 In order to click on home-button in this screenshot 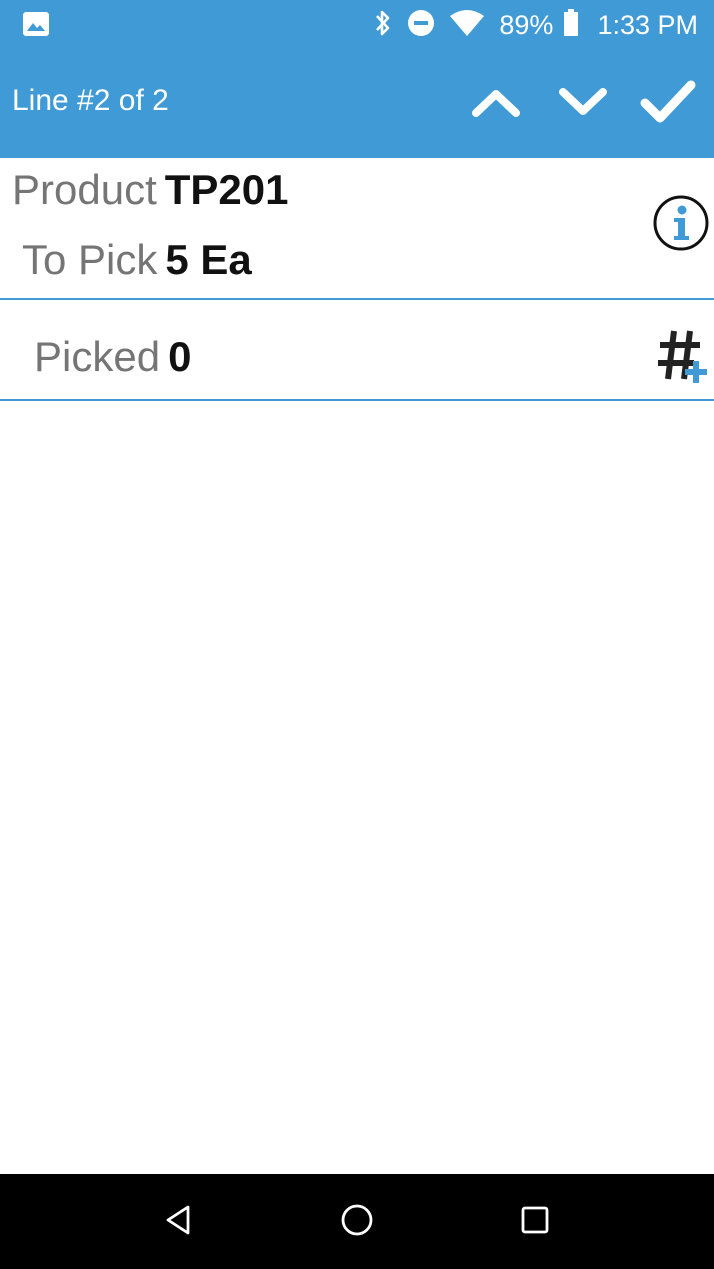, I will do `click(357, 1222)`.